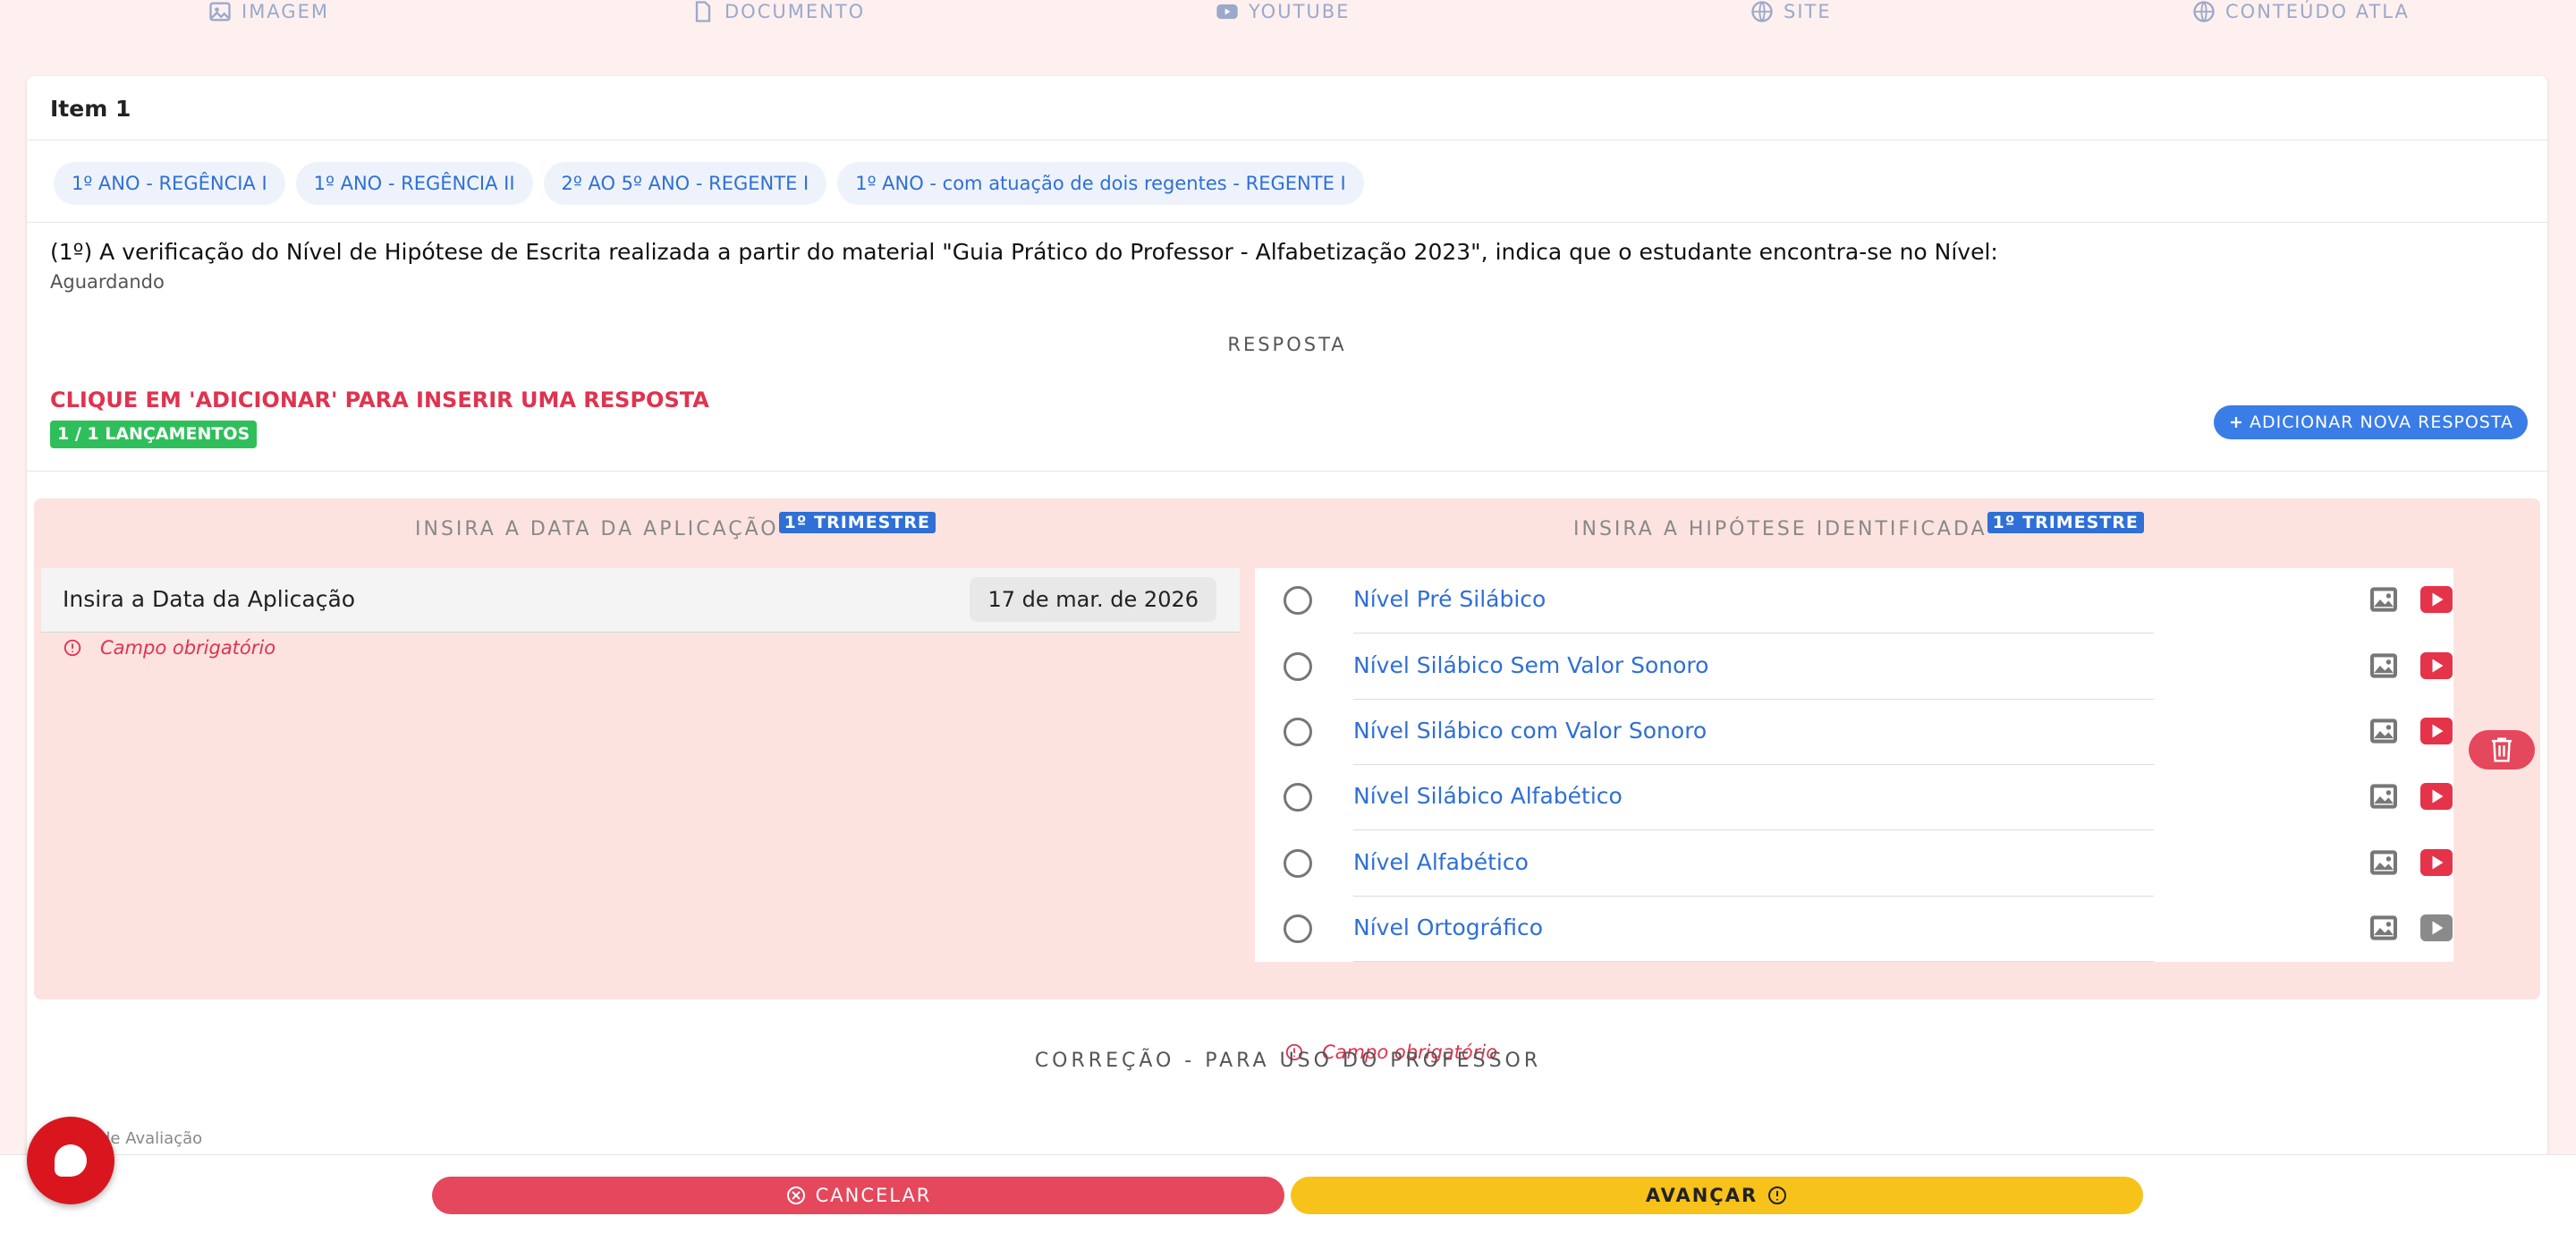 This screenshot has width=2576, height=1233. Describe the element at coordinates (90, 109) in the screenshot. I see `item-title: Item 1` at that location.